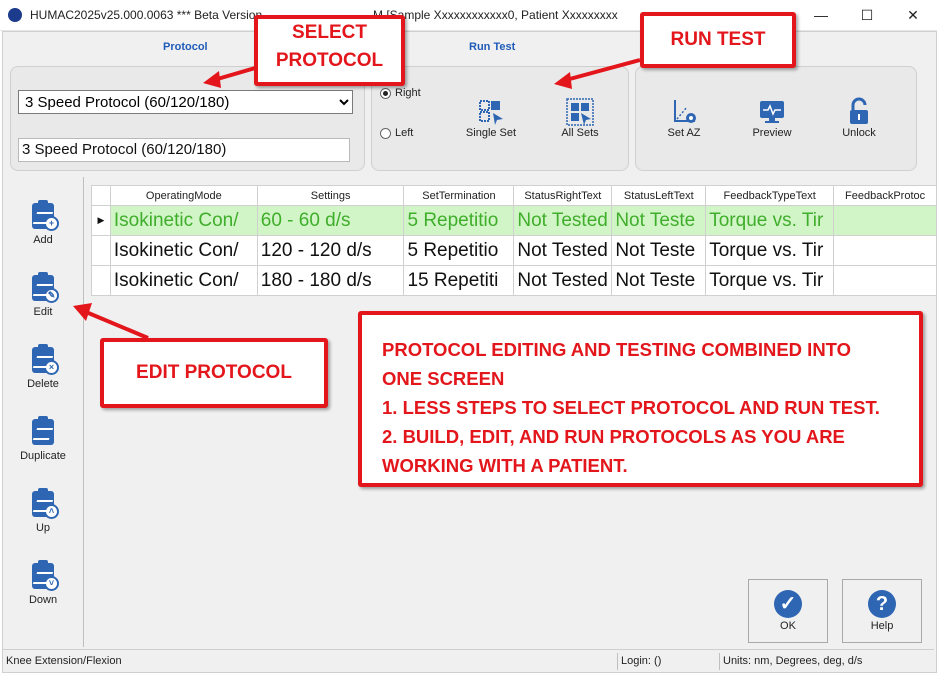 This screenshot has width=937, height=673. I want to click on help-button: ? Help, so click(882, 611).